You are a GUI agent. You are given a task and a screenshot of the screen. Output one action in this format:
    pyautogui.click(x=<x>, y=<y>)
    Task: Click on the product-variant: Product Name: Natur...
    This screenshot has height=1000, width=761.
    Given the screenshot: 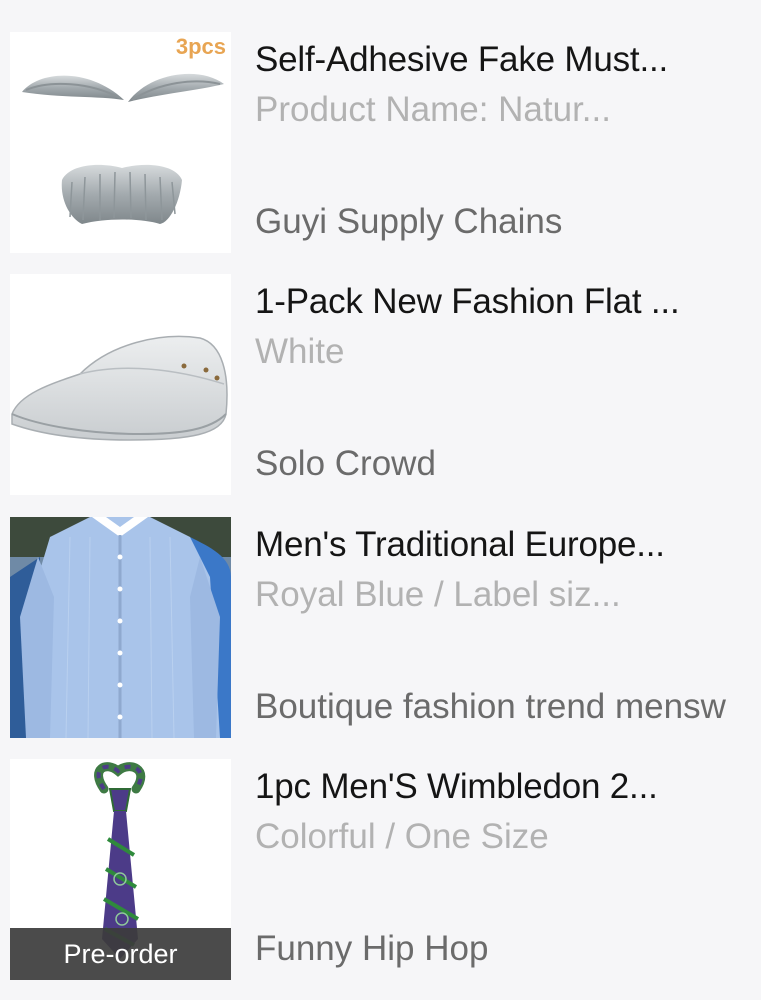 What is the action you would take?
    pyautogui.click(x=433, y=110)
    